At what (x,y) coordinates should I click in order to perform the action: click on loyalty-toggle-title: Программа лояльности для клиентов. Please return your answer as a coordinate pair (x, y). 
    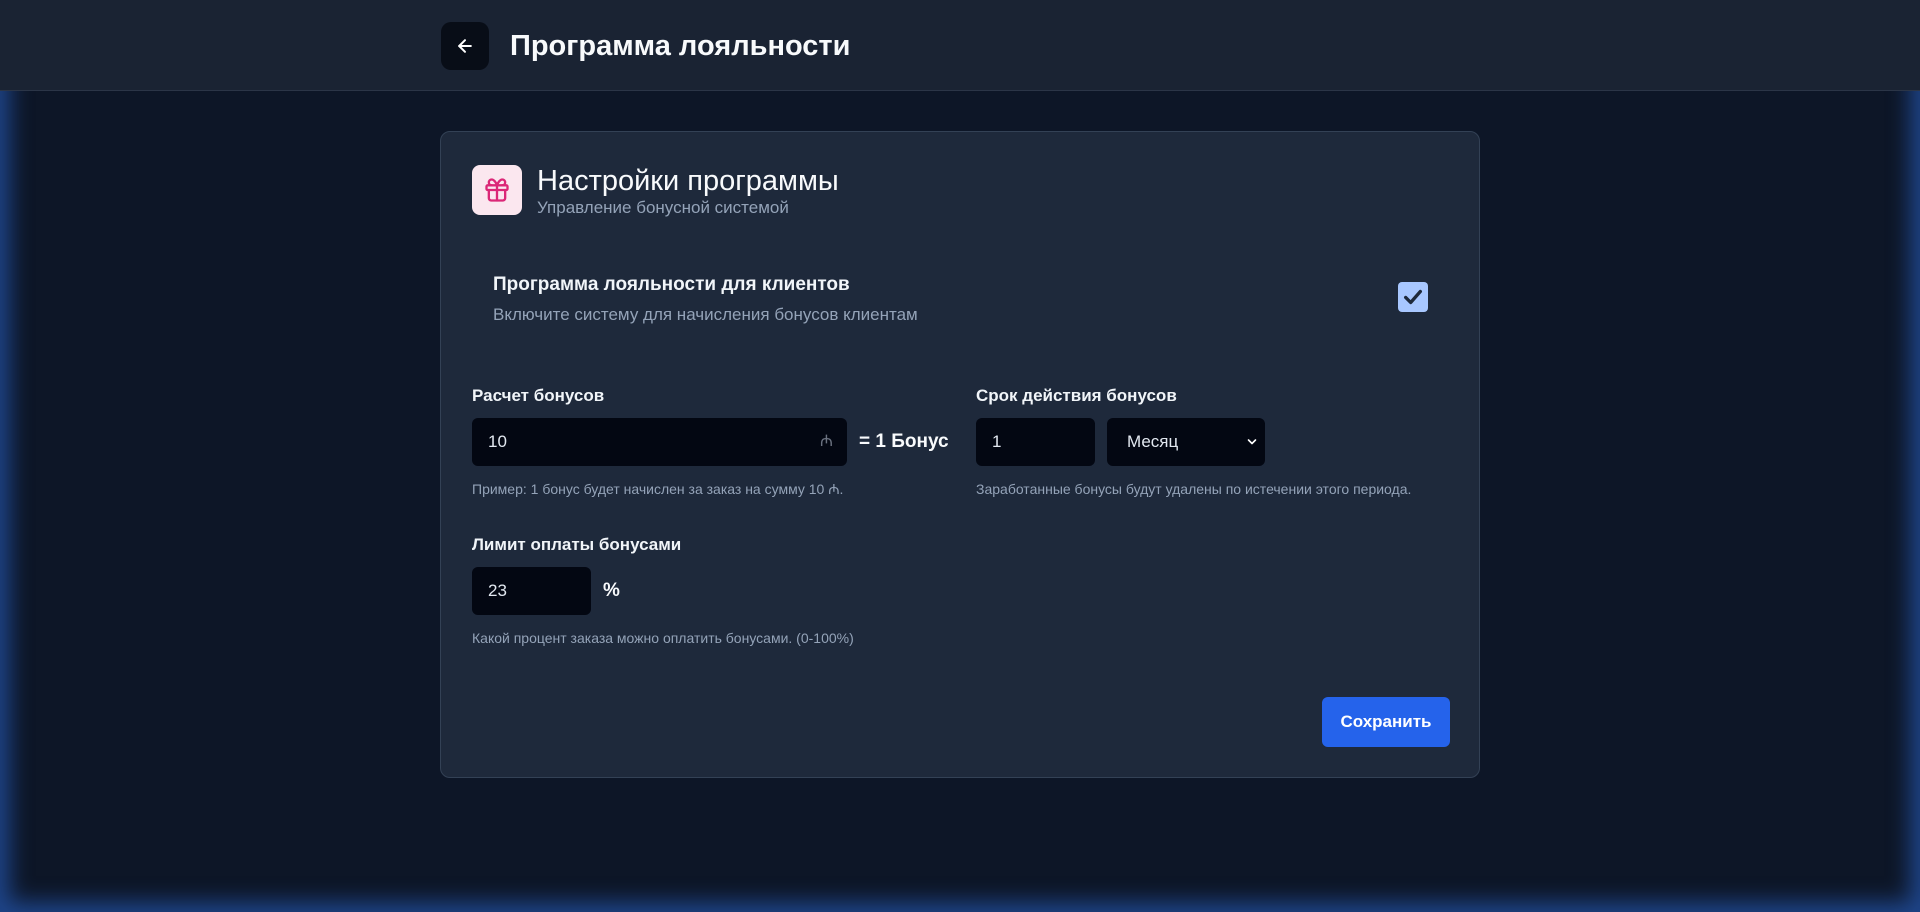
    Looking at the image, I should click on (671, 284).